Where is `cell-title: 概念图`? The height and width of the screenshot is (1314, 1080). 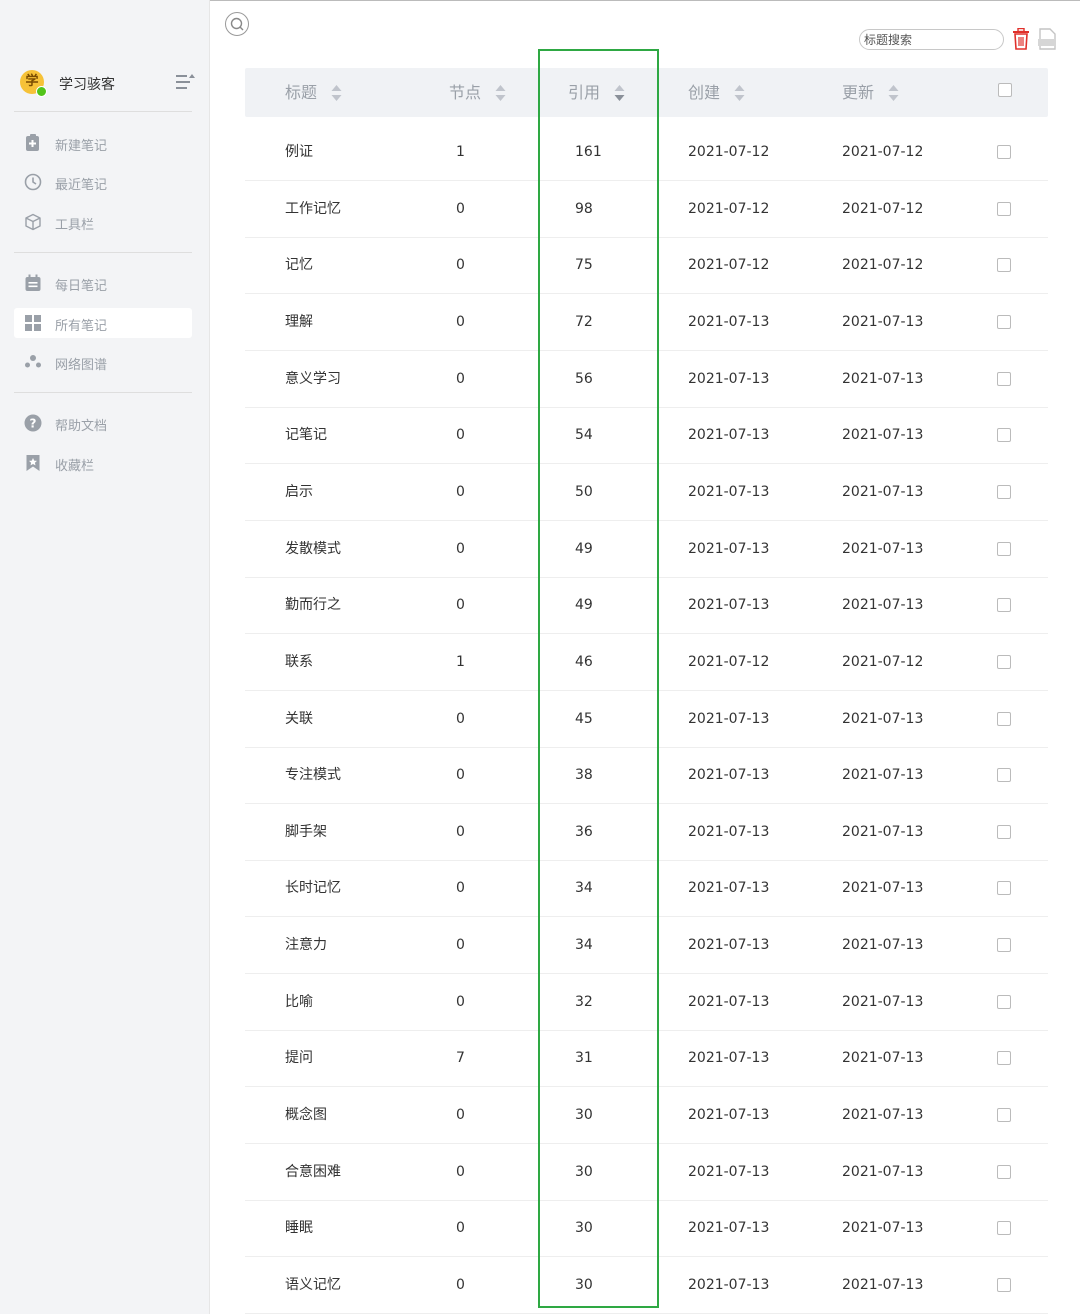
cell-title: 概念图 is located at coordinates (306, 1115).